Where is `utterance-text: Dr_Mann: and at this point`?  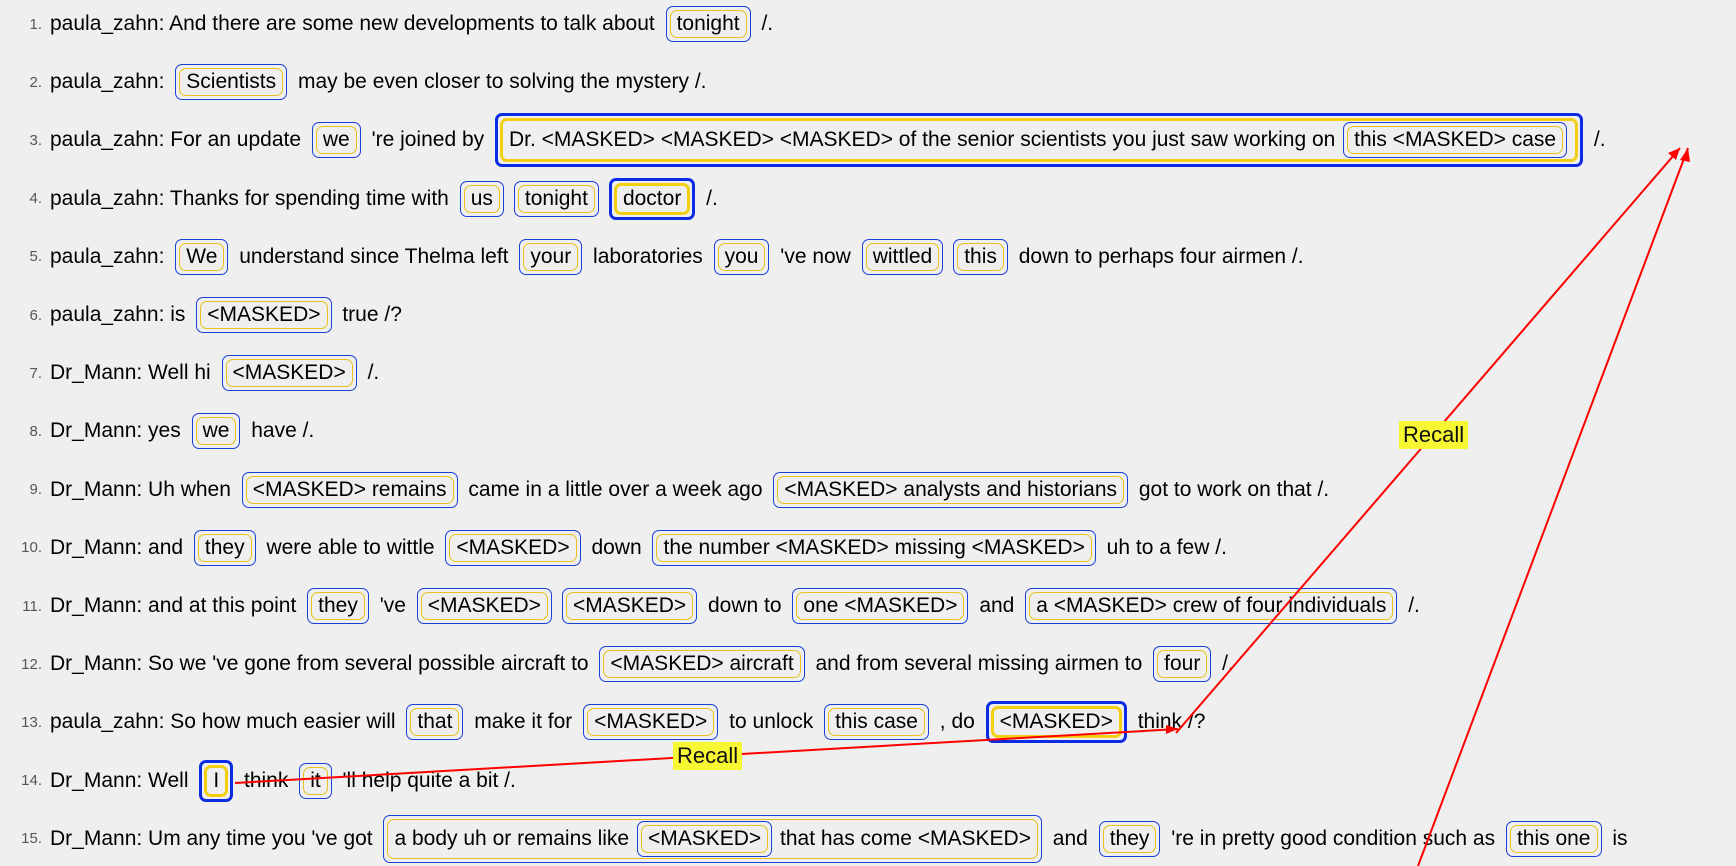
utterance-text: Dr_Mann: and at this point is located at coordinates (176, 605).